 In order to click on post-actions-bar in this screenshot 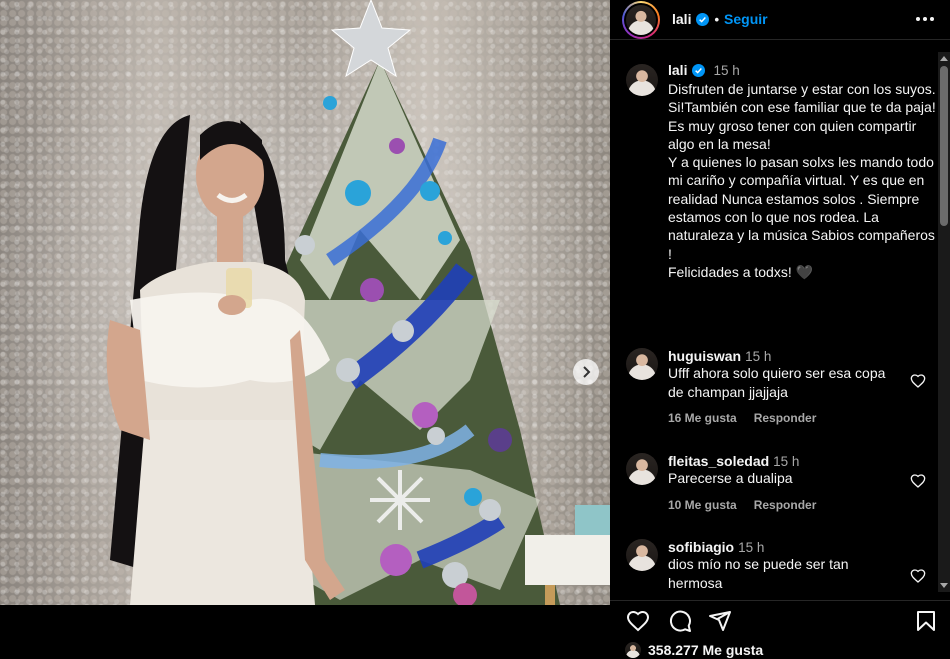, I will do `click(780, 620)`.